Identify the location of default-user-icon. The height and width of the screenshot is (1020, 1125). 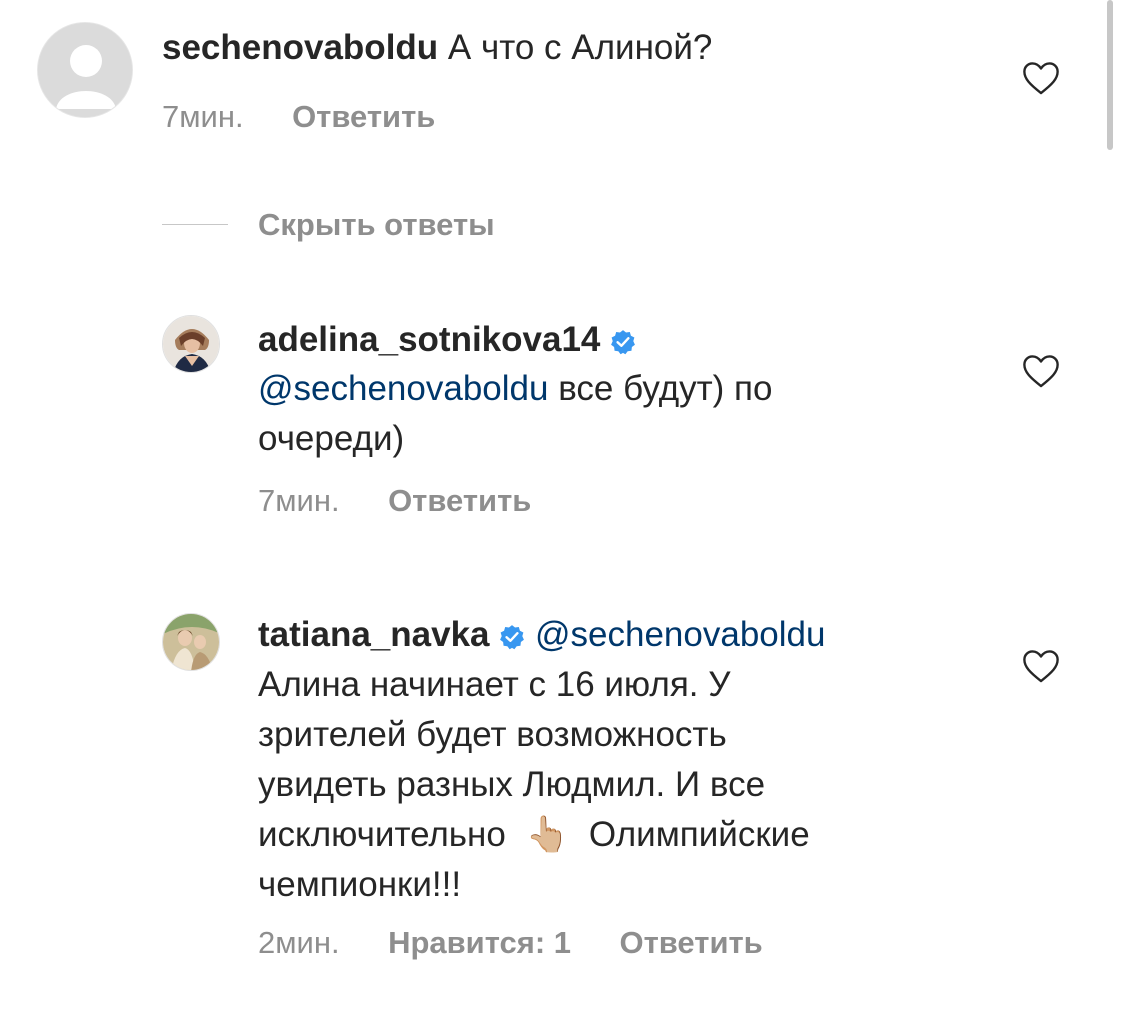
(85, 70).